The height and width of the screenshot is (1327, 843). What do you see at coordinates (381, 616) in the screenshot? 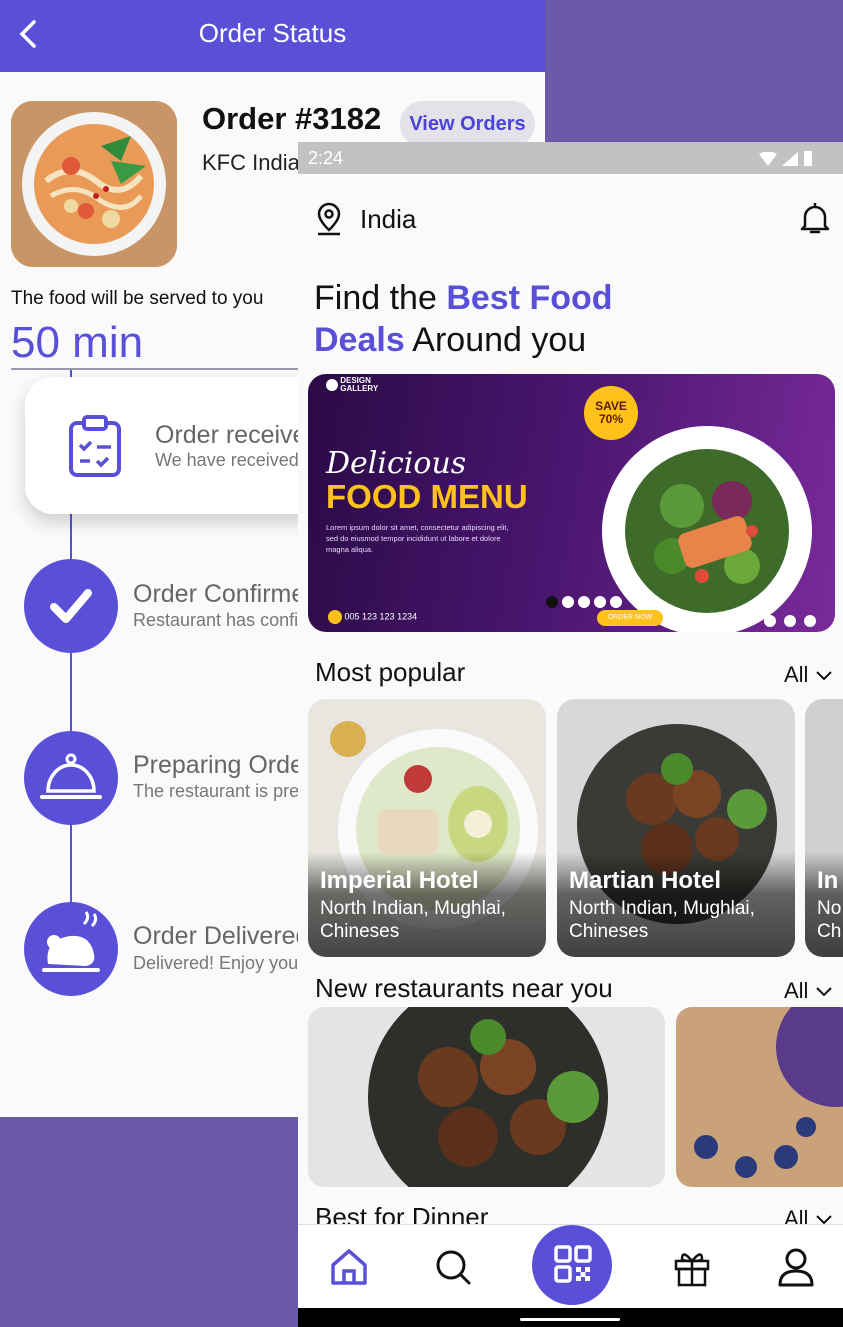
I see `phone-number: 005 123 123 1234` at bounding box center [381, 616].